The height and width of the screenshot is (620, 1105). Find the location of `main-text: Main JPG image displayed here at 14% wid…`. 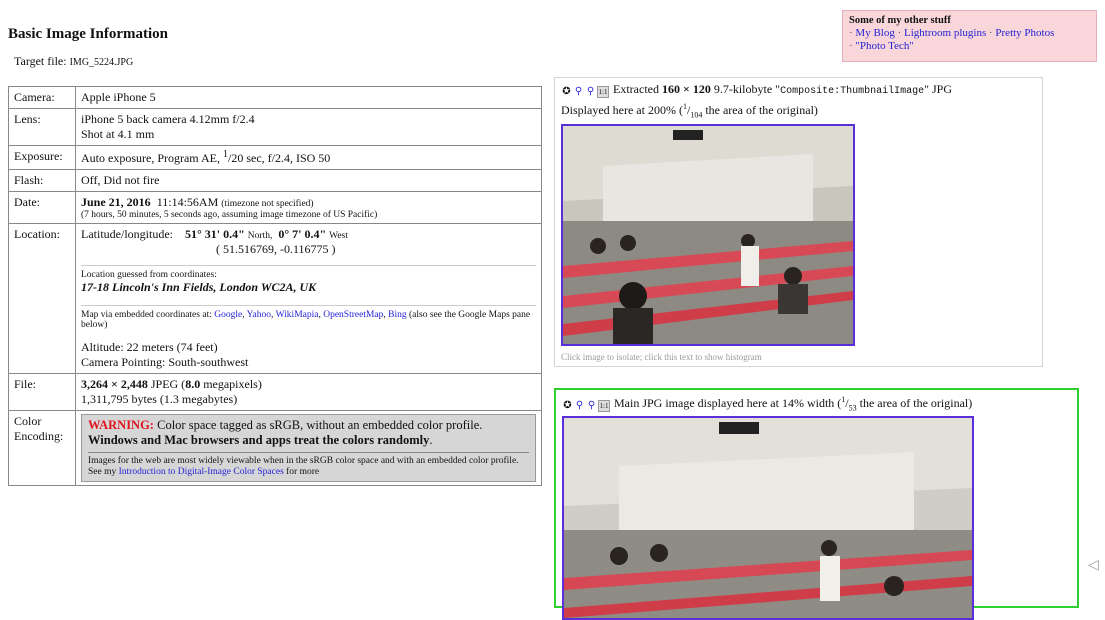

main-text: Main JPG image displayed here at 14% wid… is located at coordinates (728, 403).